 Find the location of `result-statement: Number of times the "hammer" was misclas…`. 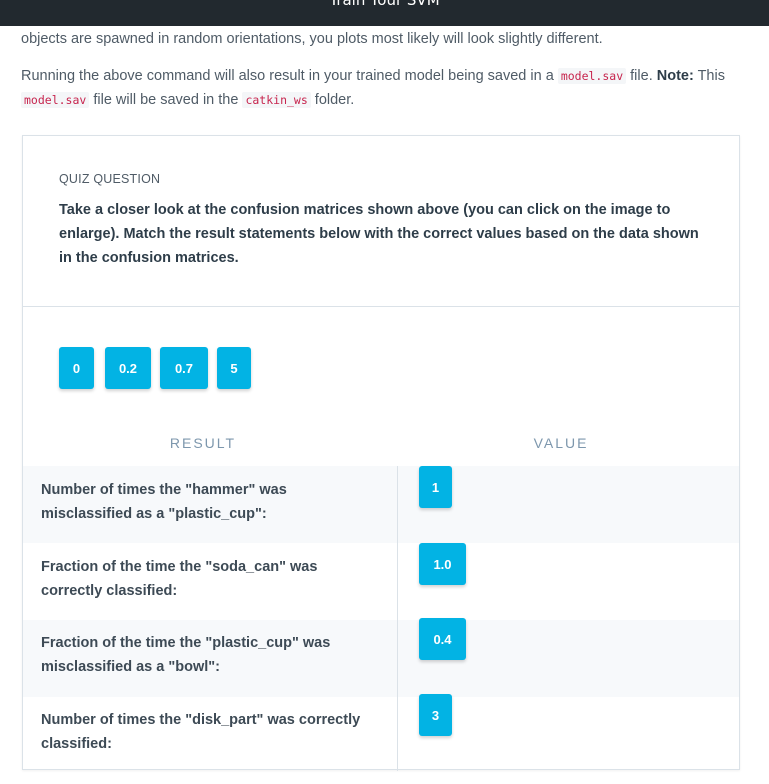

result-statement: Number of times the "hammer" was misclas… is located at coordinates (164, 502).